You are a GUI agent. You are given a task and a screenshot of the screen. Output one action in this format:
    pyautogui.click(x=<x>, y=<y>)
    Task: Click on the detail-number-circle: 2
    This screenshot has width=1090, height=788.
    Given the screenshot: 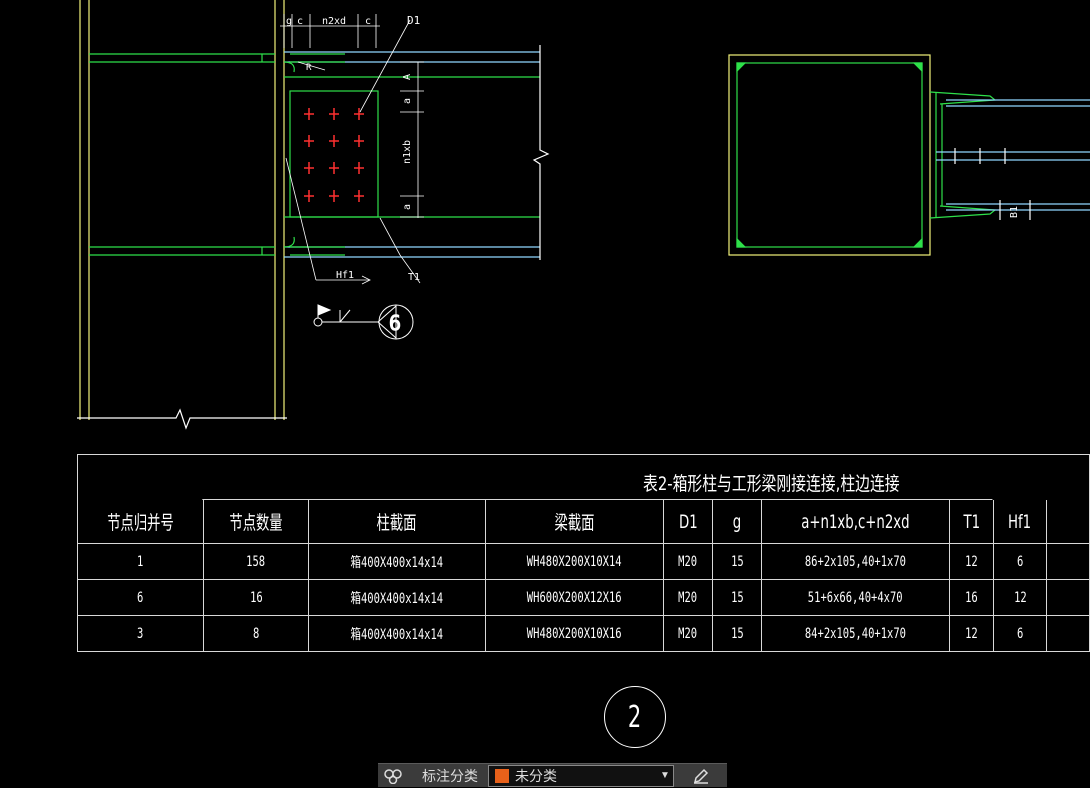 What is the action you would take?
    pyautogui.click(x=635, y=717)
    